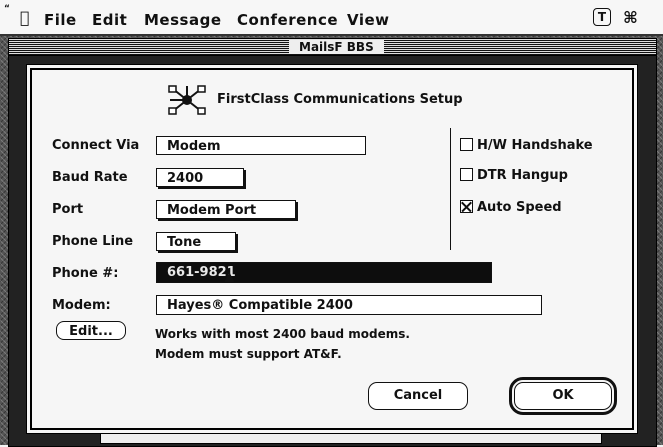 The width and height of the screenshot is (663, 447). What do you see at coordinates (535, 145) in the screenshot?
I see `hw-handshake-label: H/W Handshake` at bounding box center [535, 145].